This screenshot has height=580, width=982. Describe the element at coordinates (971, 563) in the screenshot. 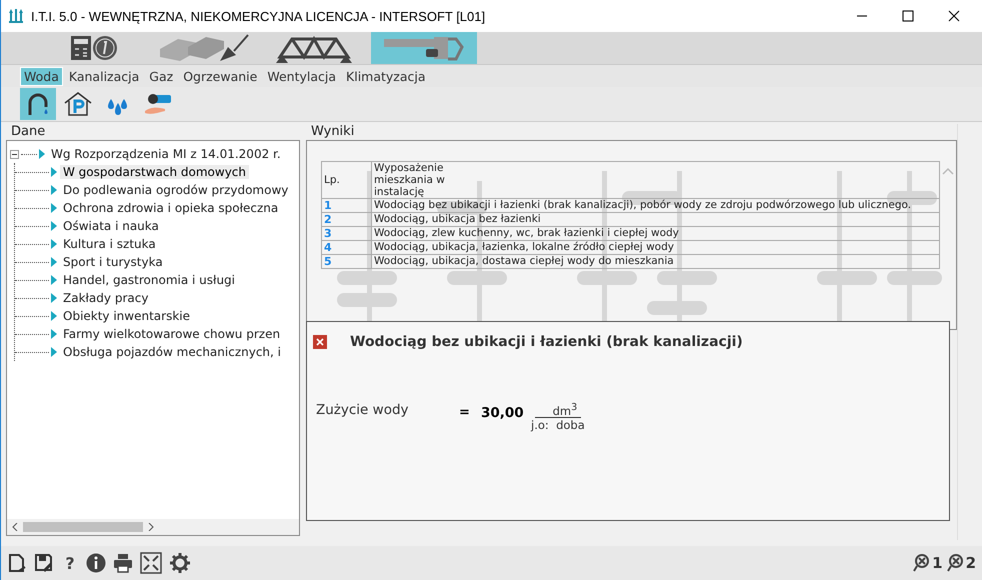

I see `status-count: 2` at that location.